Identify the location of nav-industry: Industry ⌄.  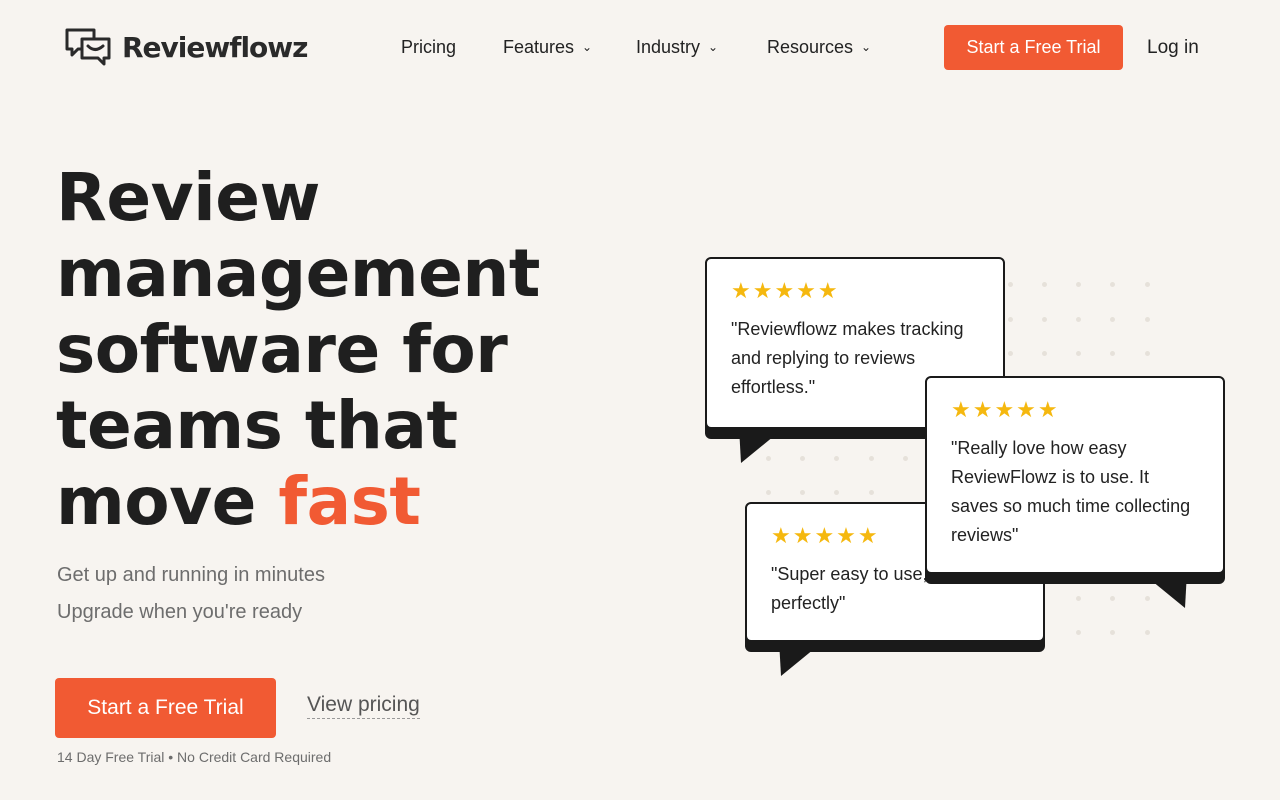
(677, 47).